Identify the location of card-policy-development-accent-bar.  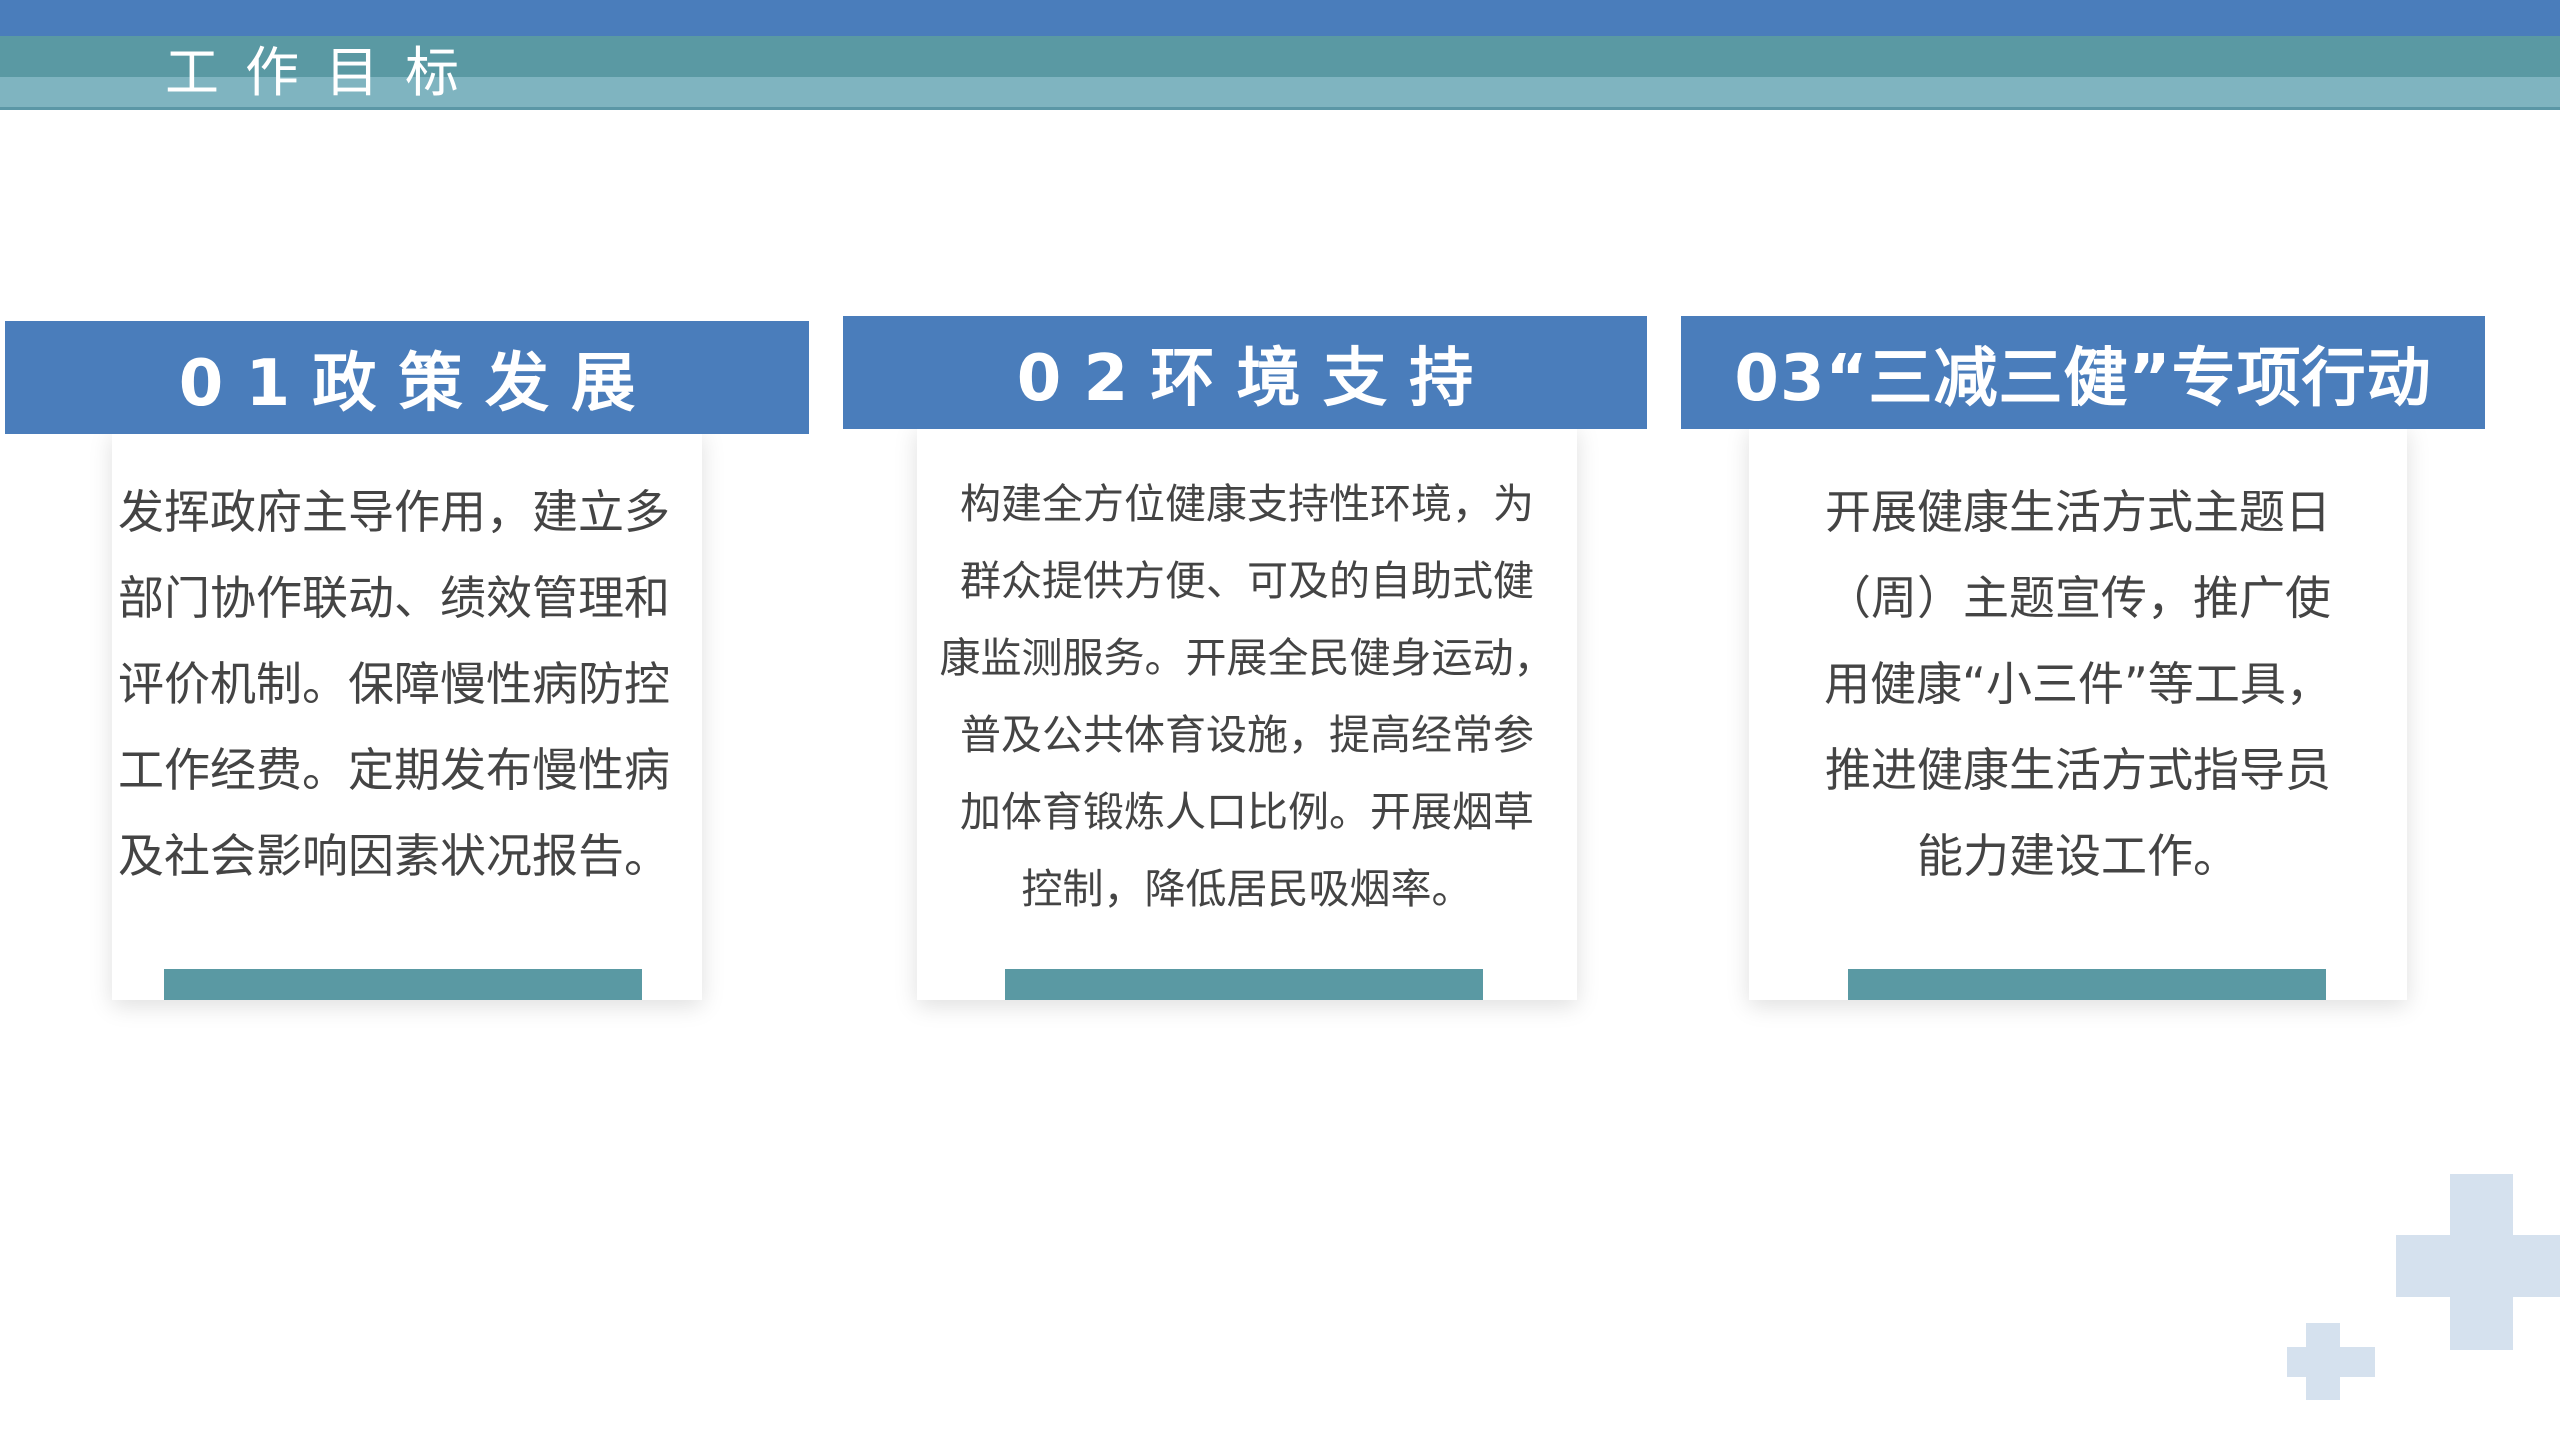
(403, 984).